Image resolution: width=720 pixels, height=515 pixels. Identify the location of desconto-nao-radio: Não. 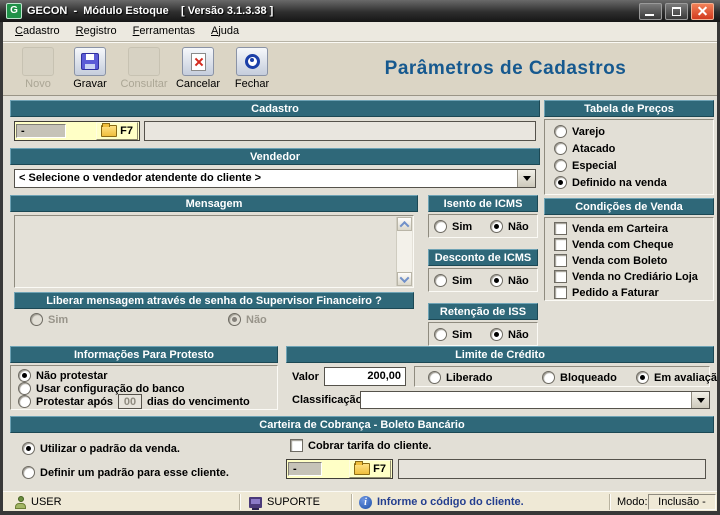
(509, 280).